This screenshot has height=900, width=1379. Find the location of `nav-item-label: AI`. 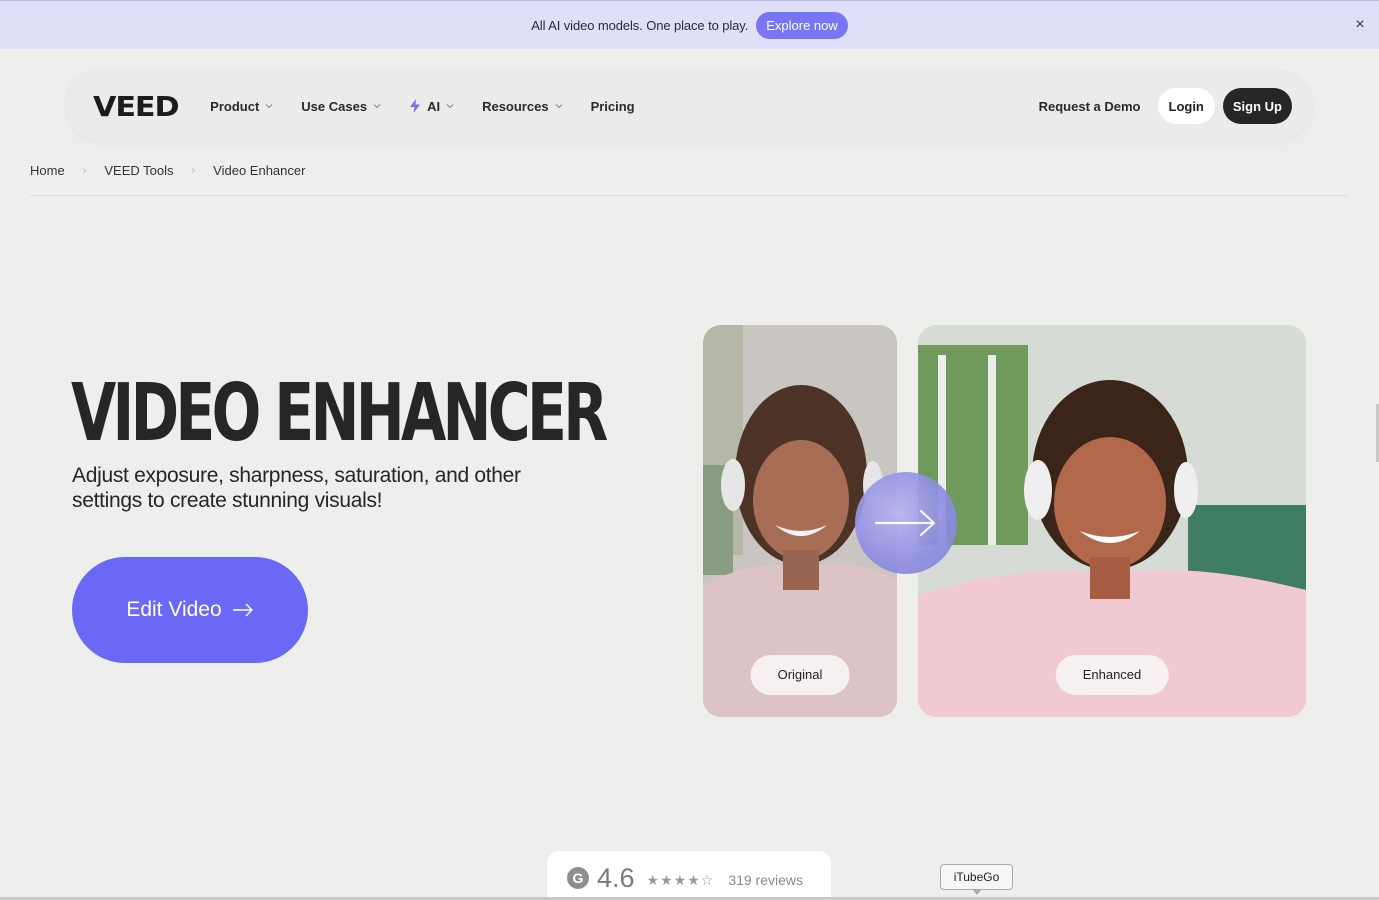

nav-item-label: AI is located at coordinates (434, 106).